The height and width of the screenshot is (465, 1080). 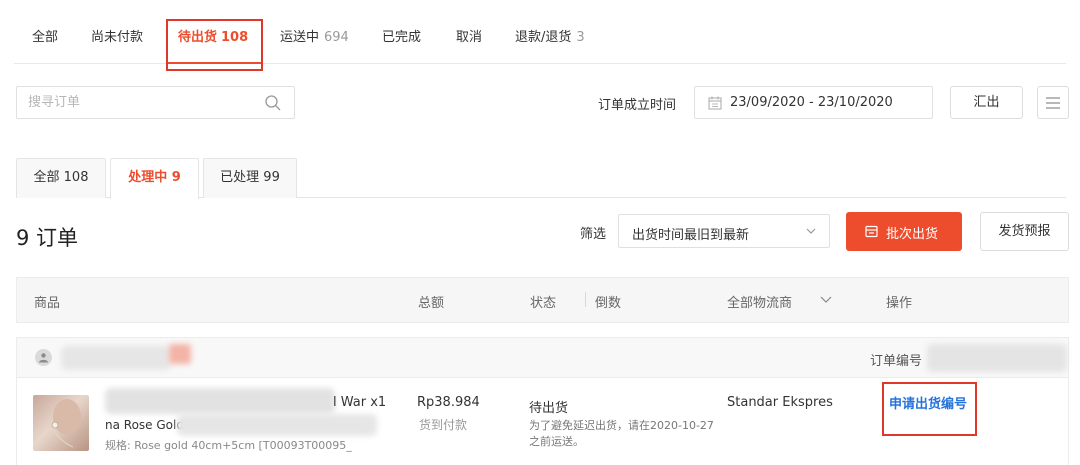 I want to click on avatar, so click(x=43, y=357).